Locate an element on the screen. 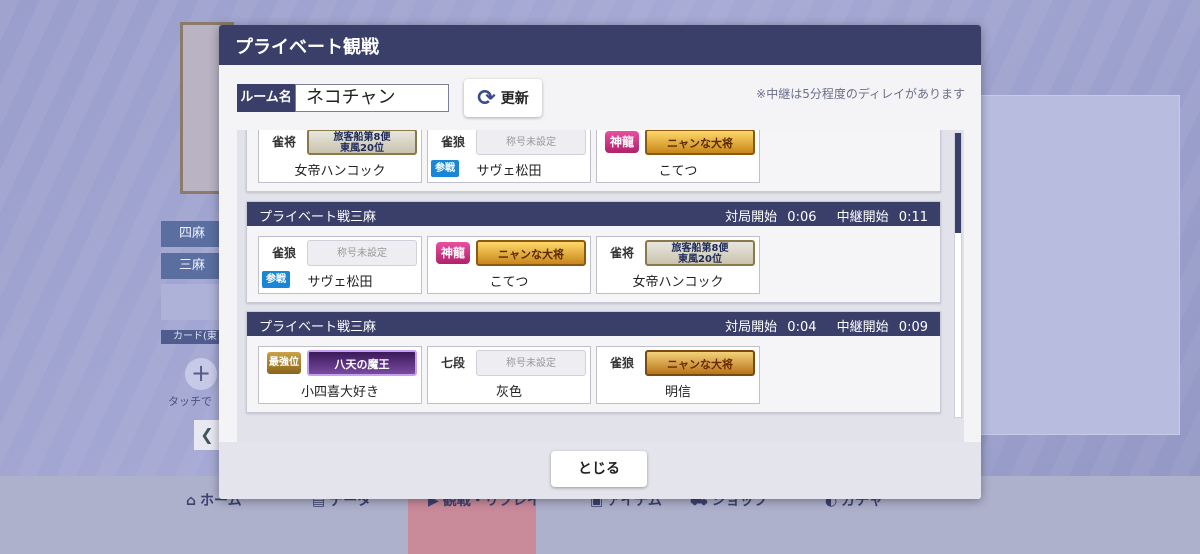  start-time: 0:04 is located at coordinates (802, 327).